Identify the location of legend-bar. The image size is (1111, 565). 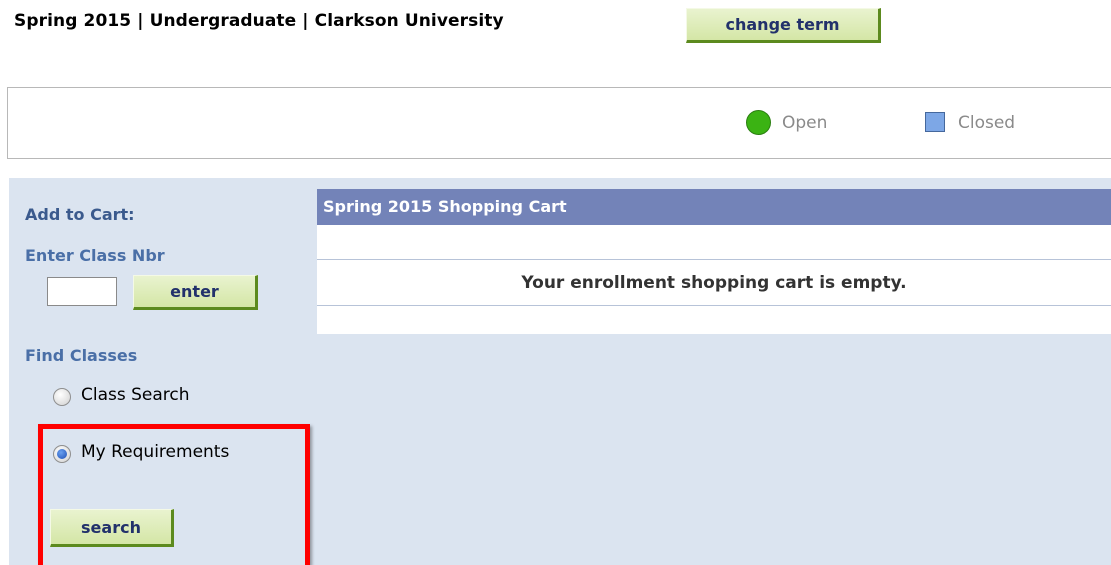
(559, 123).